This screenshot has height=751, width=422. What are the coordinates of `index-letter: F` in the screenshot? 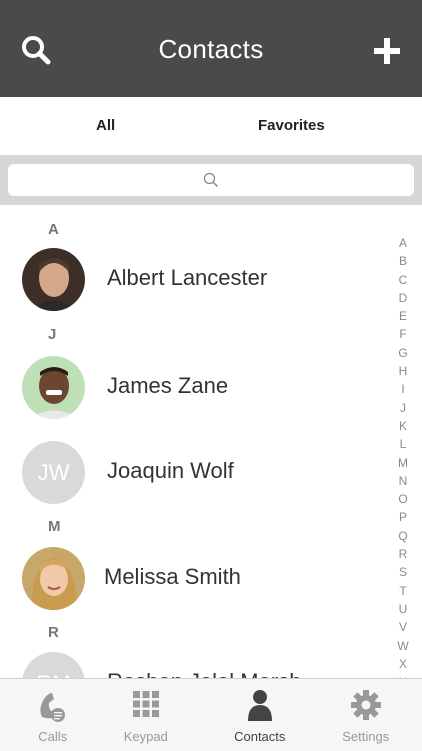 It's located at (402, 334).